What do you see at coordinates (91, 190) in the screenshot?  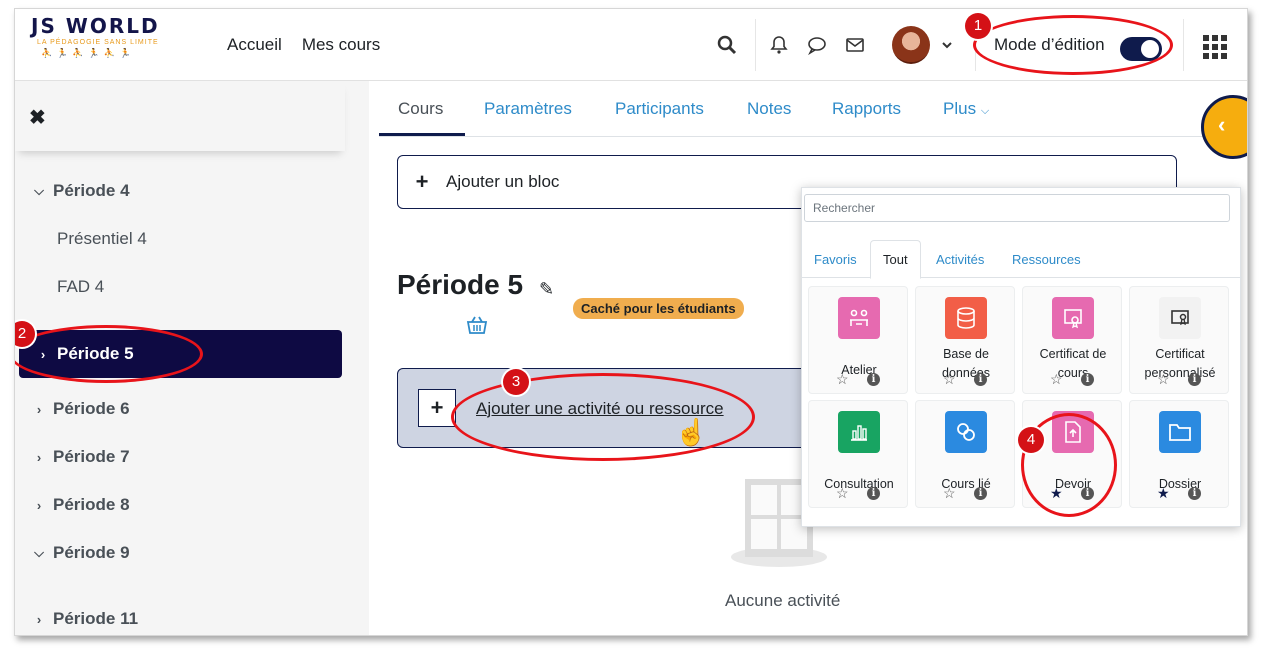 I see `drawer-item-label: Période 4` at bounding box center [91, 190].